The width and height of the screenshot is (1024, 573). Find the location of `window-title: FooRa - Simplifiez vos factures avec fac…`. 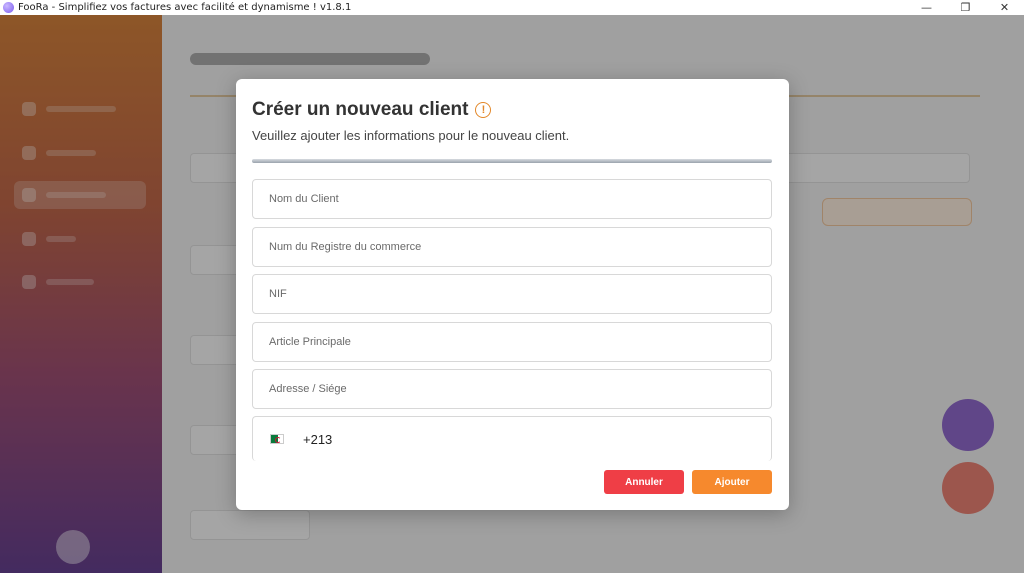

window-title: FooRa - Simplifiez vos factures avec fac… is located at coordinates (185, 7).